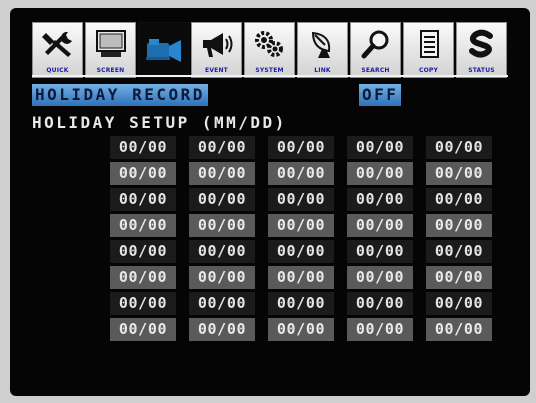  I want to click on tab-event-label: EVENT, so click(216, 70).